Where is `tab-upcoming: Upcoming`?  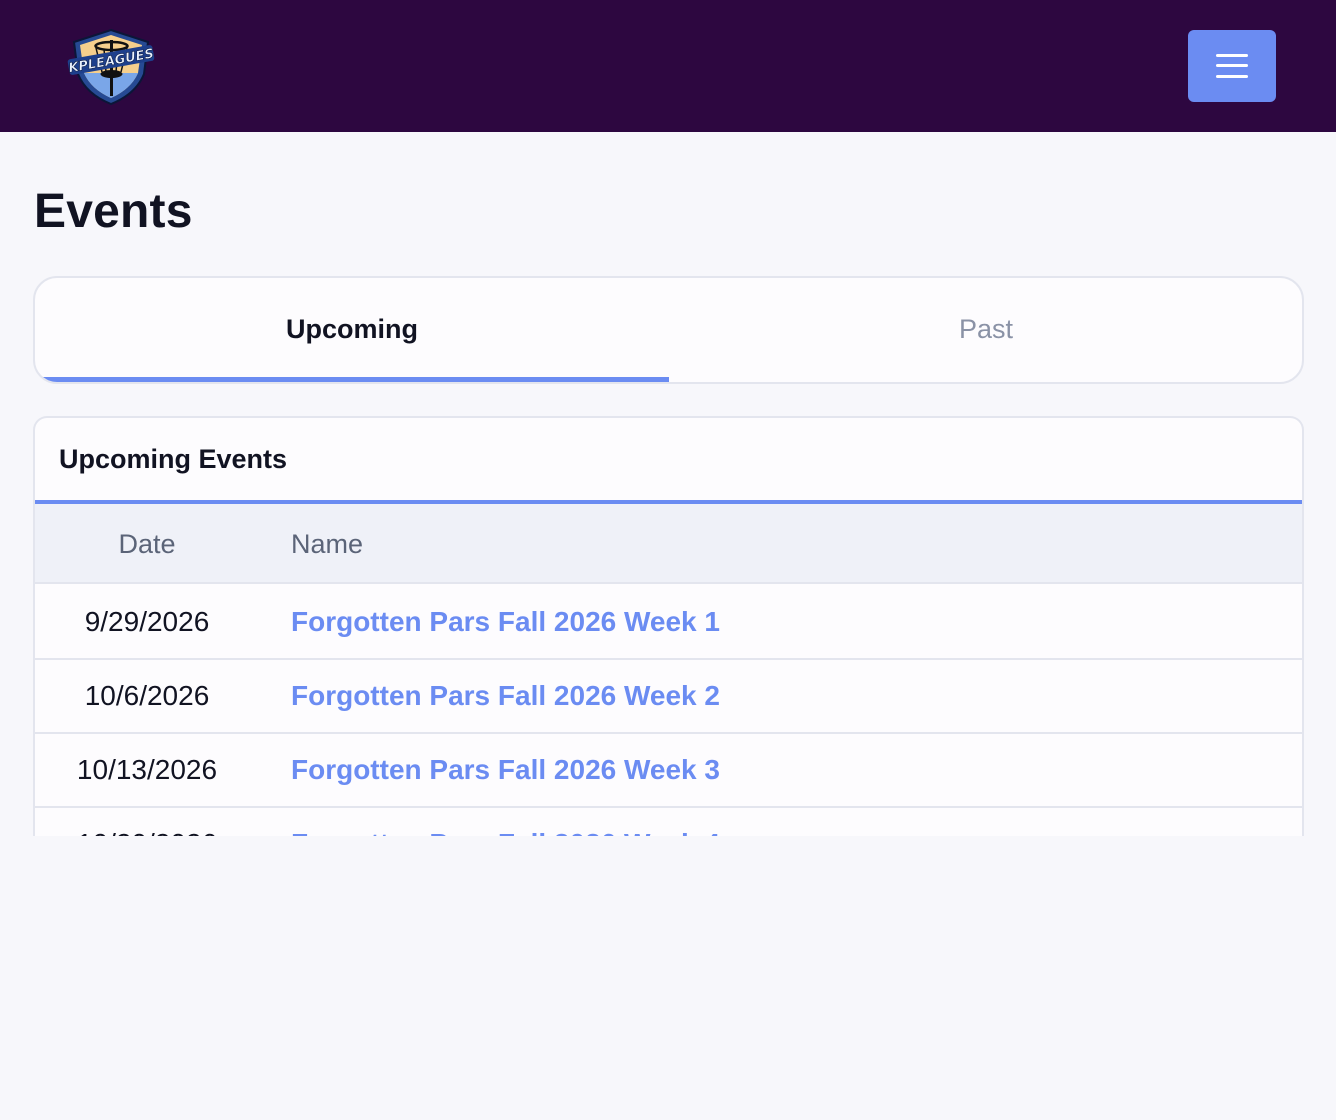 tab-upcoming: Upcoming is located at coordinates (352, 330).